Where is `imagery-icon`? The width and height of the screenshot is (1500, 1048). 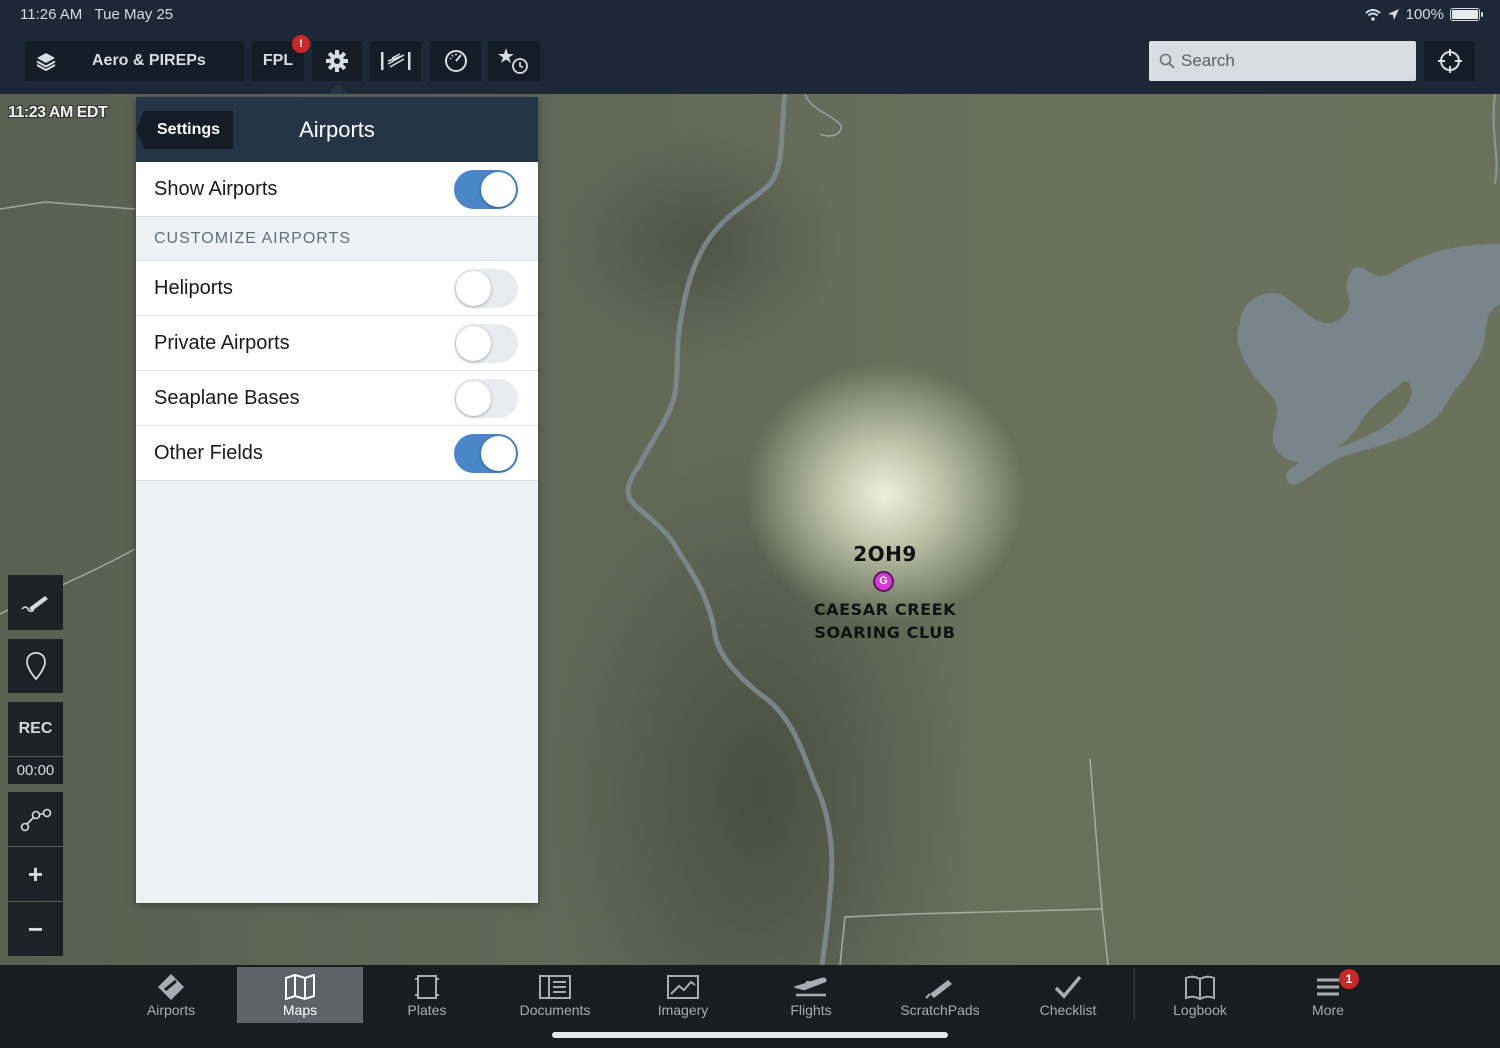 imagery-icon is located at coordinates (683, 987).